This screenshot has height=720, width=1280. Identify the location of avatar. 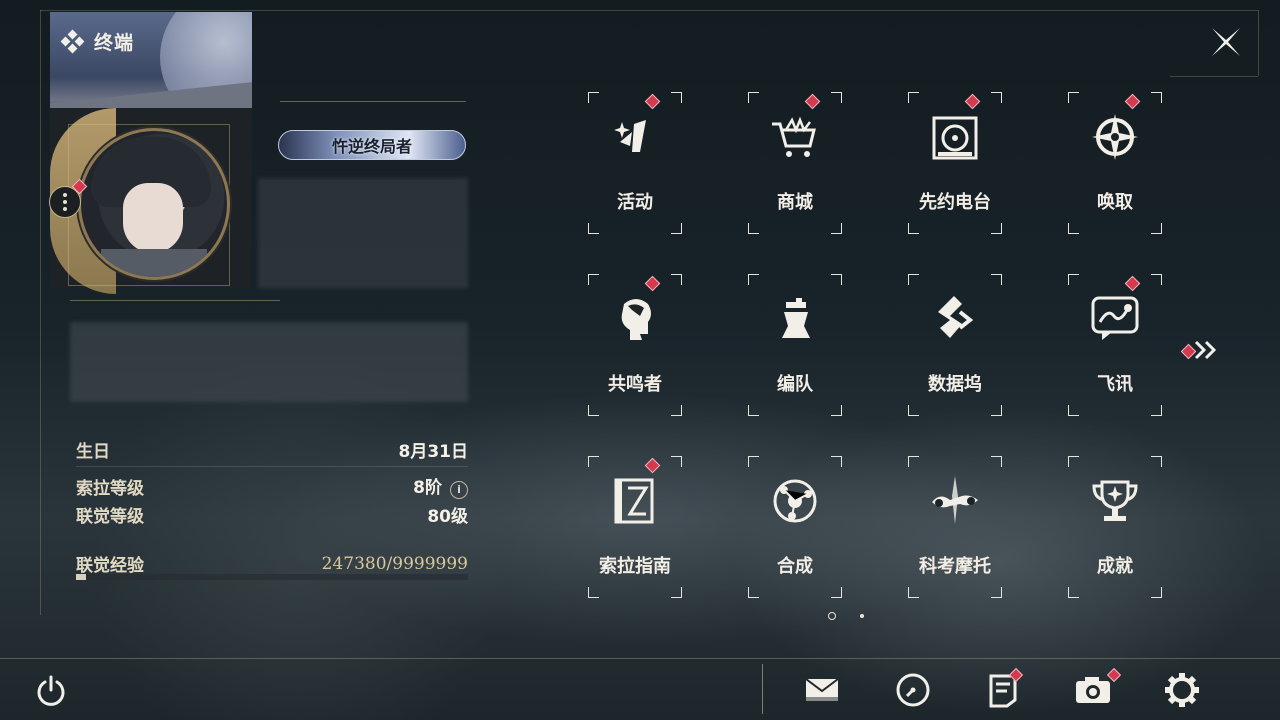
(154, 204).